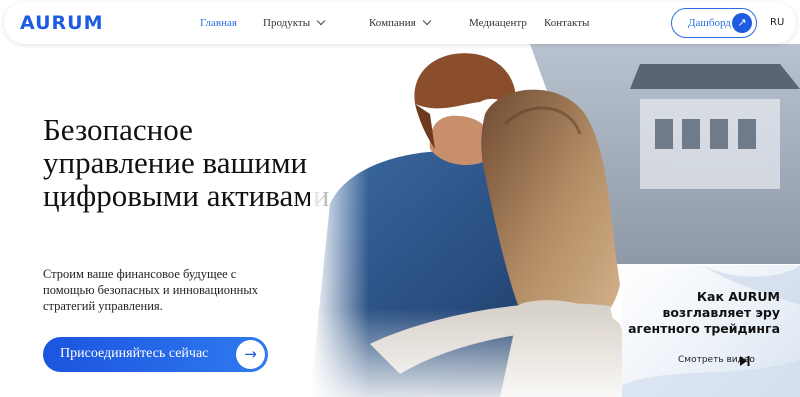 This screenshot has width=800, height=397. What do you see at coordinates (287, 23) in the screenshot?
I see `nav-item-products-label: Продукты` at bounding box center [287, 23].